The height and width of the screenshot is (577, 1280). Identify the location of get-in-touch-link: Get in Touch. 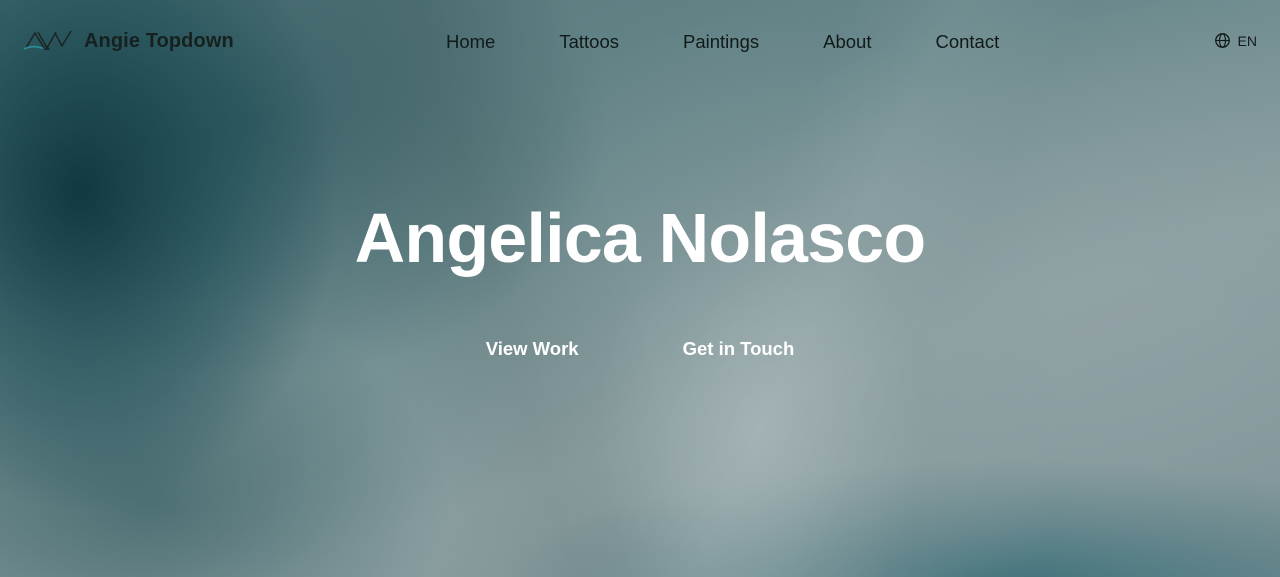
(739, 349).